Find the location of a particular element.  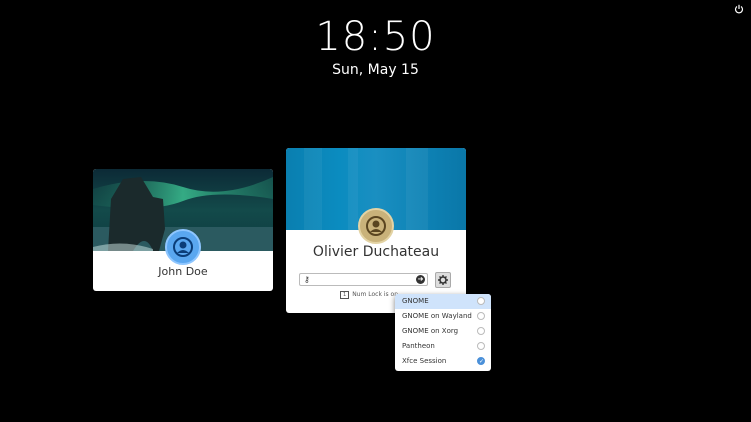

user-name-olivier: Olivier Duchateau is located at coordinates (376, 252).